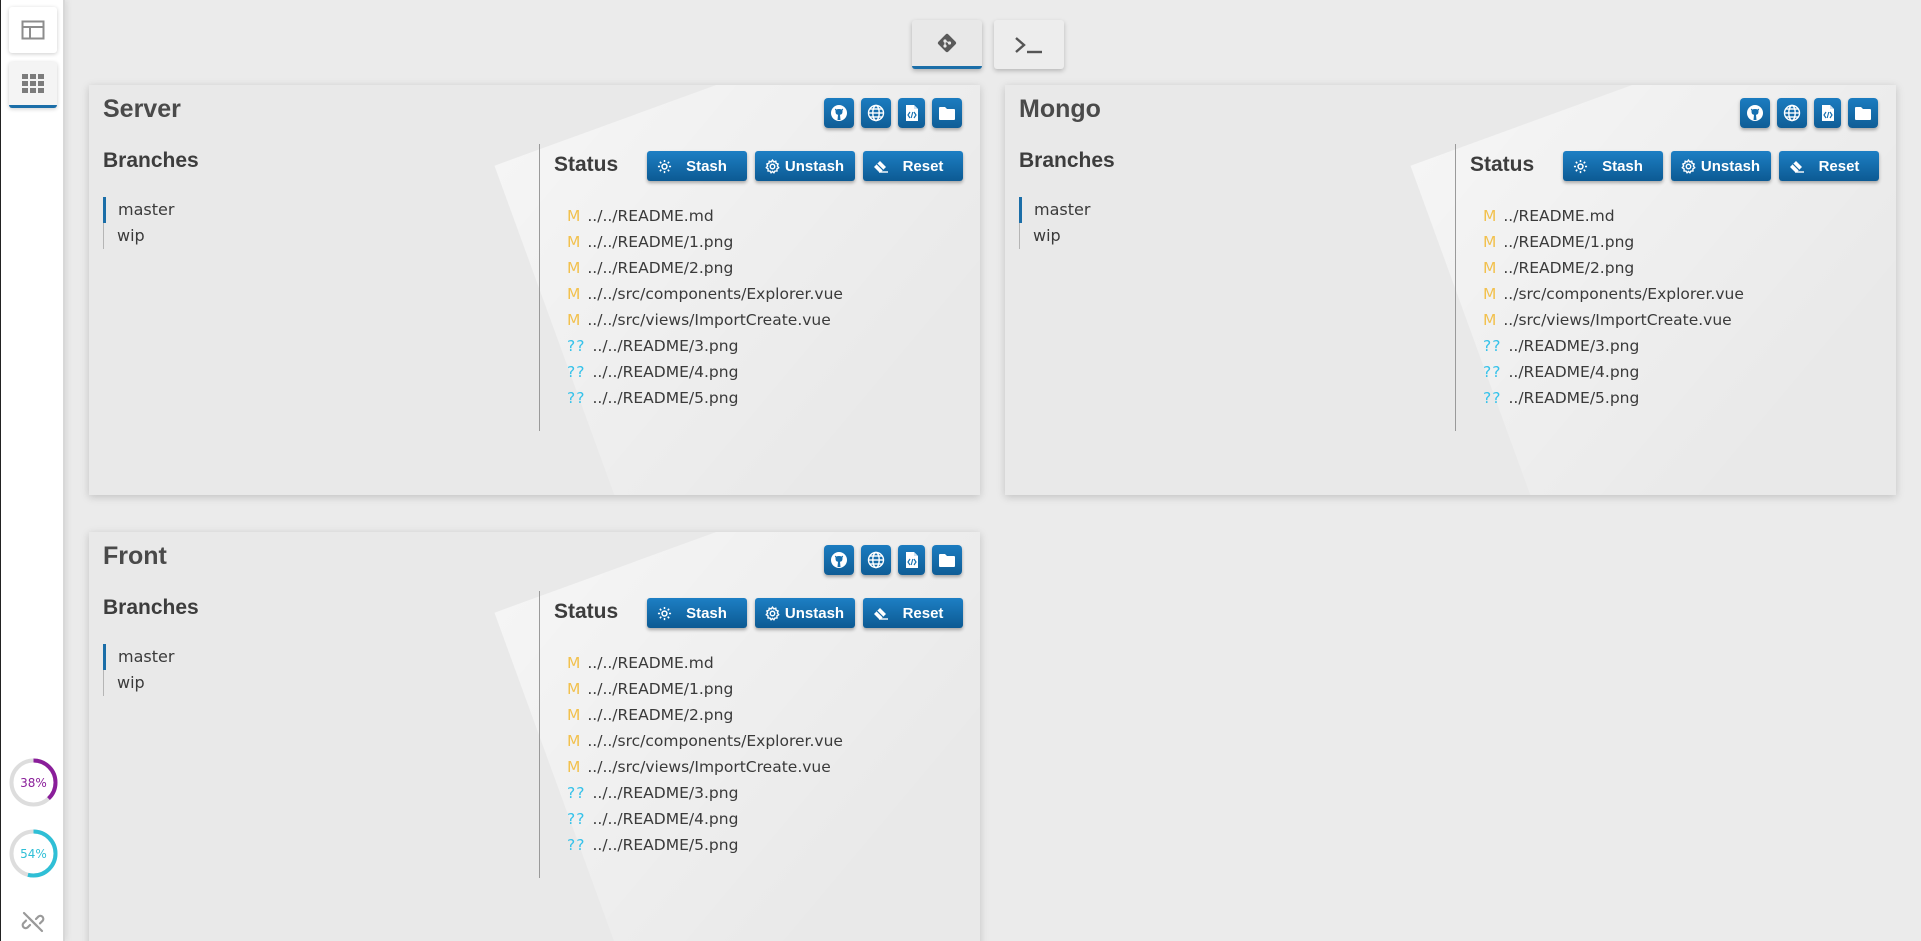 This screenshot has height=941, width=1921. I want to click on unlink-icon, so click(33, 922).